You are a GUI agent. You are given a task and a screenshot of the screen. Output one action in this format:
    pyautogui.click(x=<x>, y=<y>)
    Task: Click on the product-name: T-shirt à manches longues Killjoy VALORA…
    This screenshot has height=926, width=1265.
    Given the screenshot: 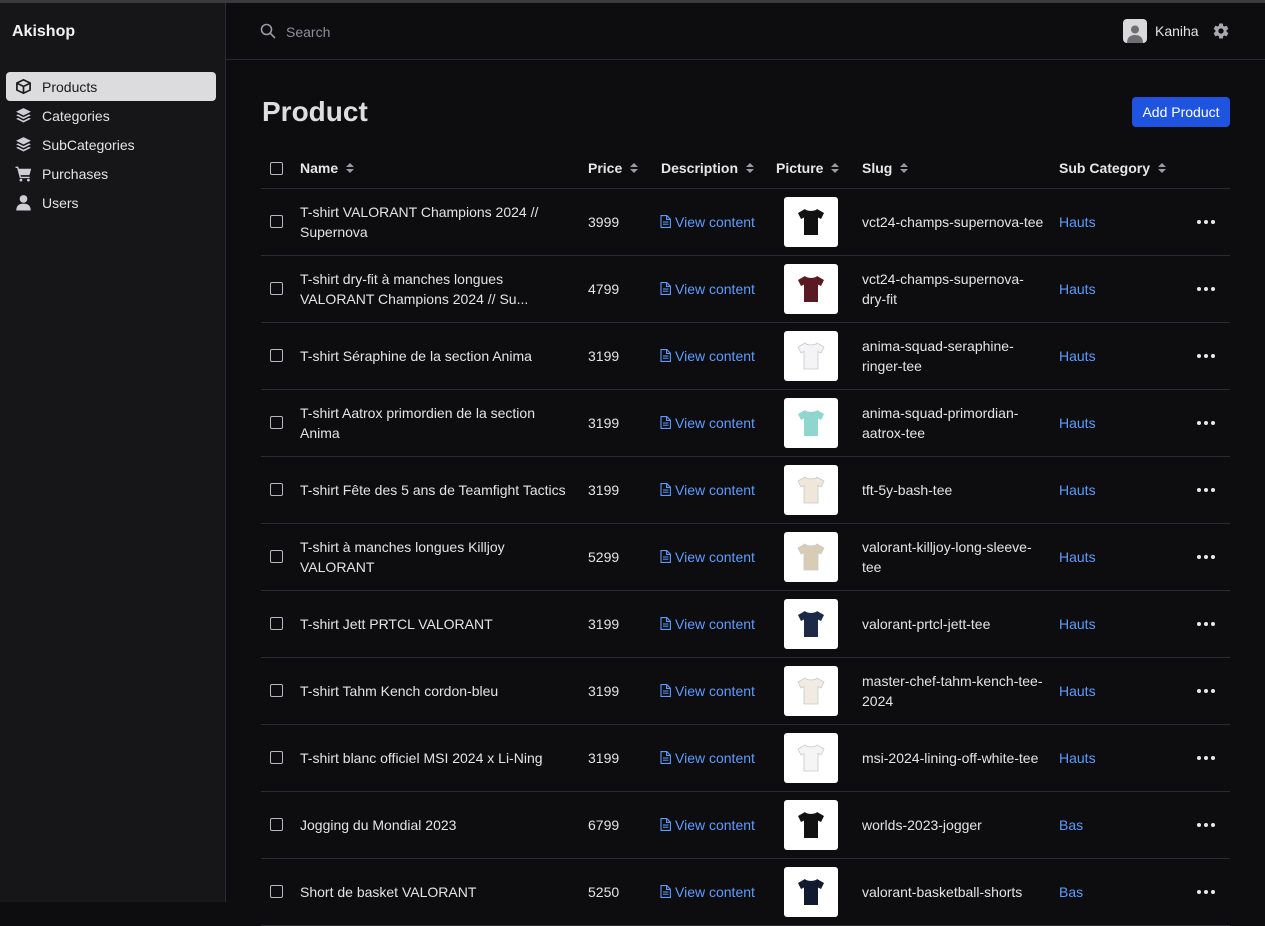 What is the action you would take?
    pyautogui.click(x=402, y=556)
    